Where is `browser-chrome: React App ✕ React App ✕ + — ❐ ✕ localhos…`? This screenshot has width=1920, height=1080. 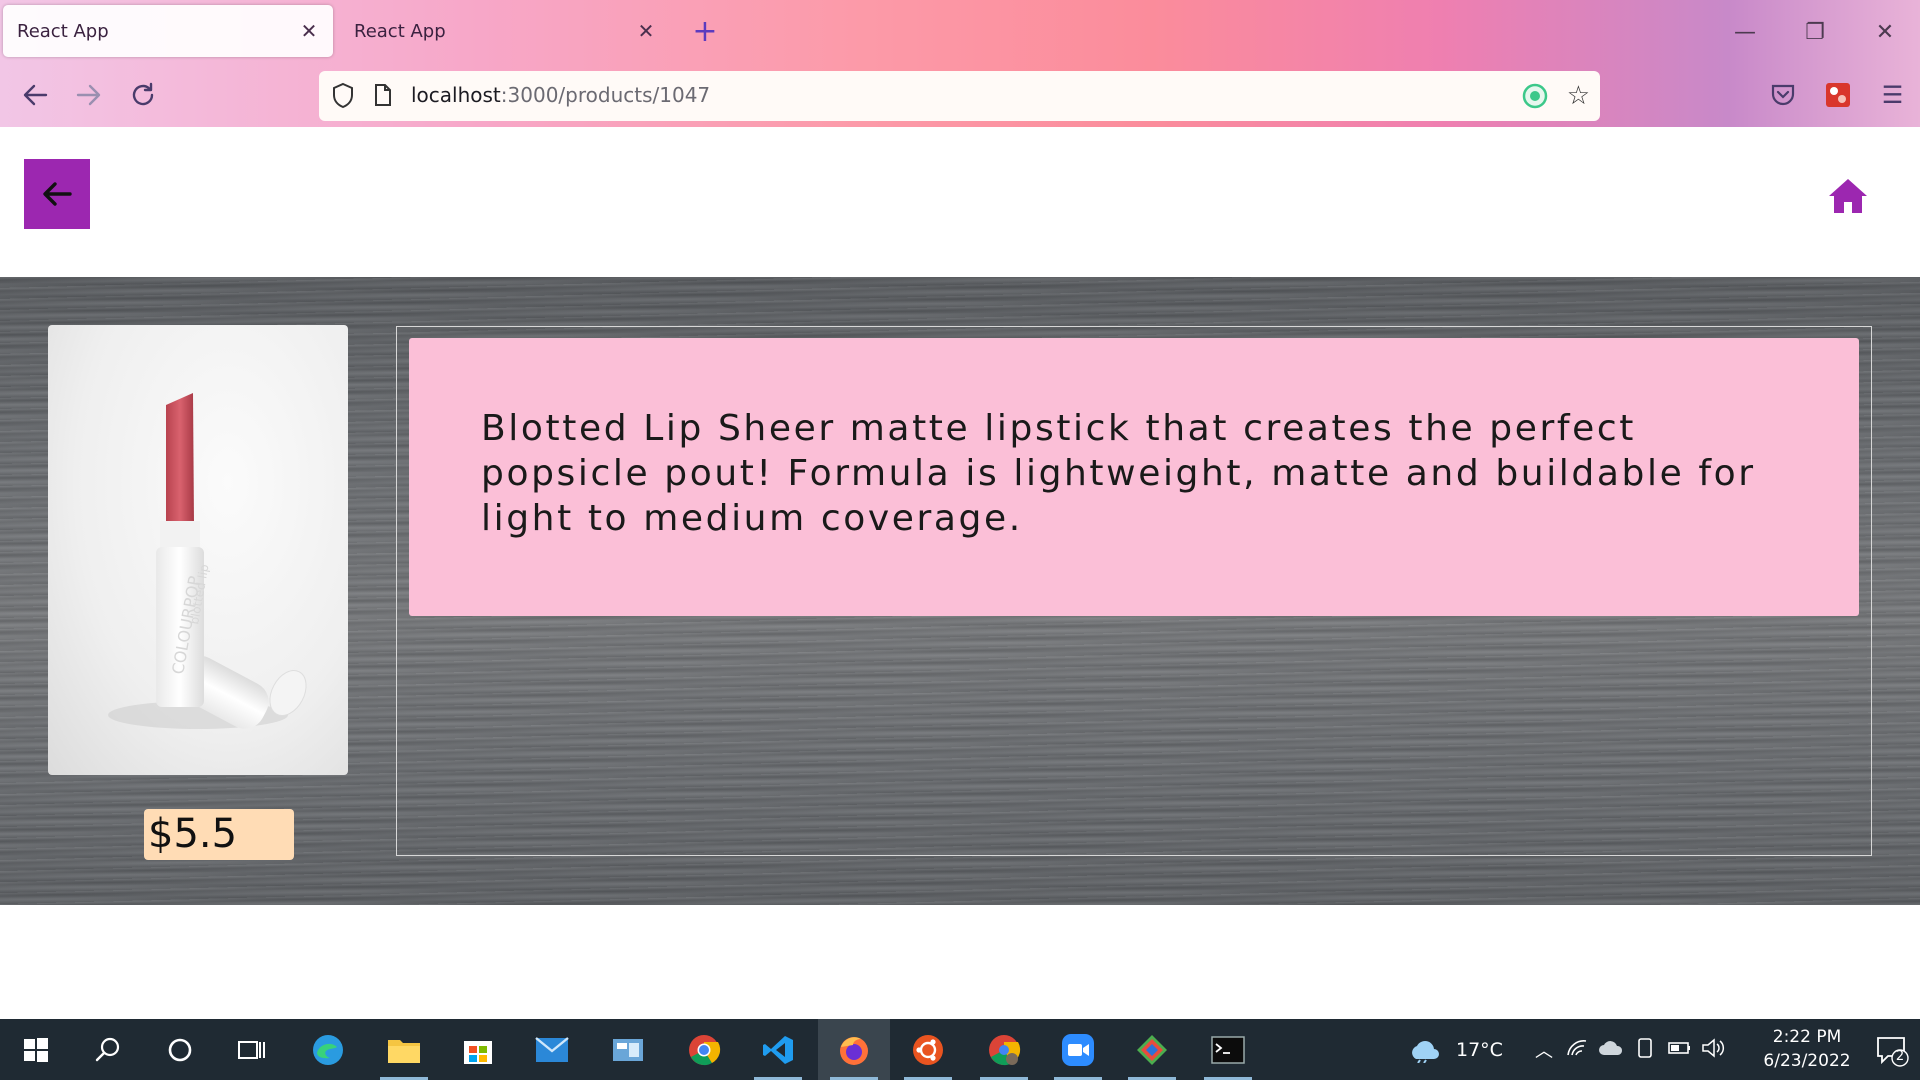 browser-chrome: React App ✕ React App ✕ + — ❐ ✕ localhos… is located at coordinates (960, 64).